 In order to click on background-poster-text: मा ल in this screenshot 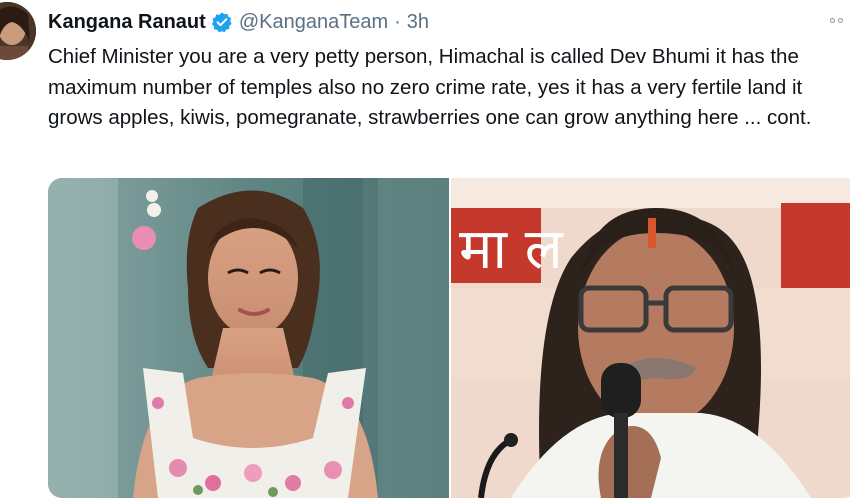, I will do `click(511, 249)`.